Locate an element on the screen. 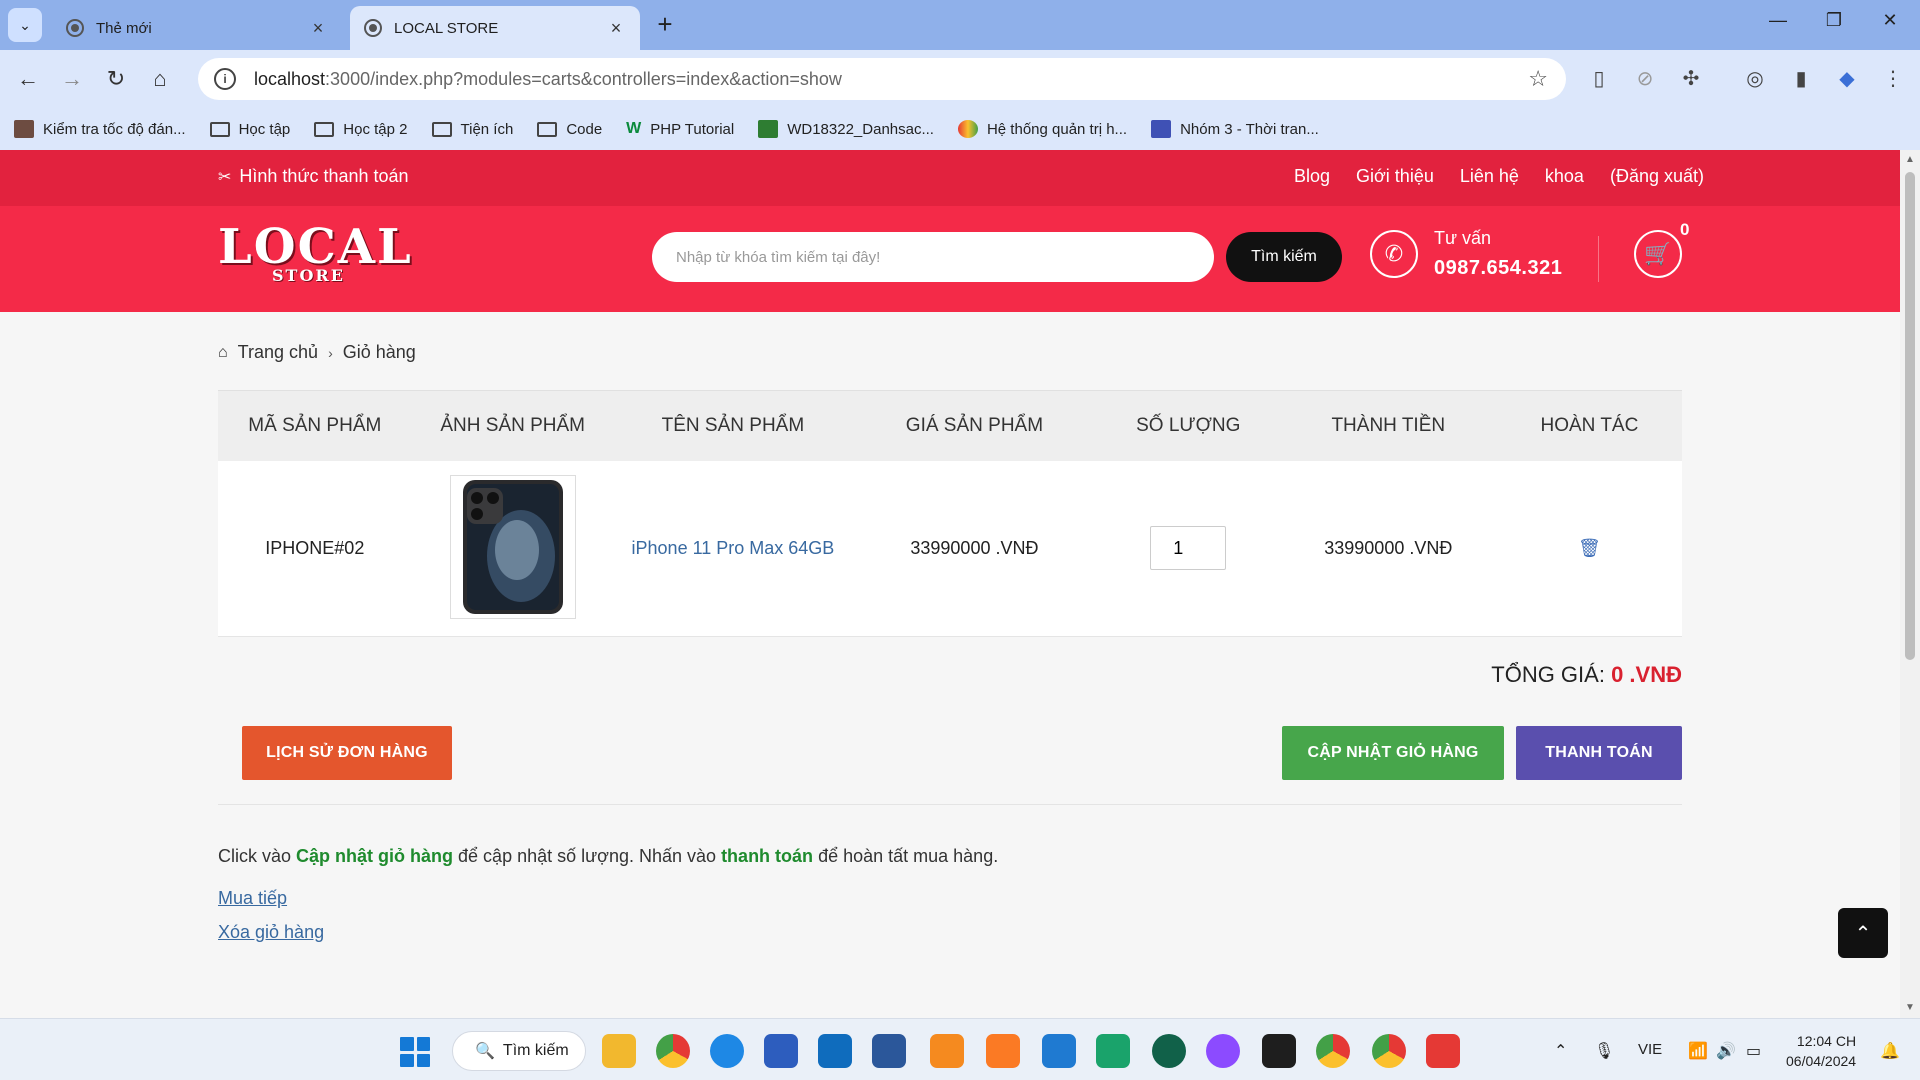  word-icon is located at coordinates (889, 1051).